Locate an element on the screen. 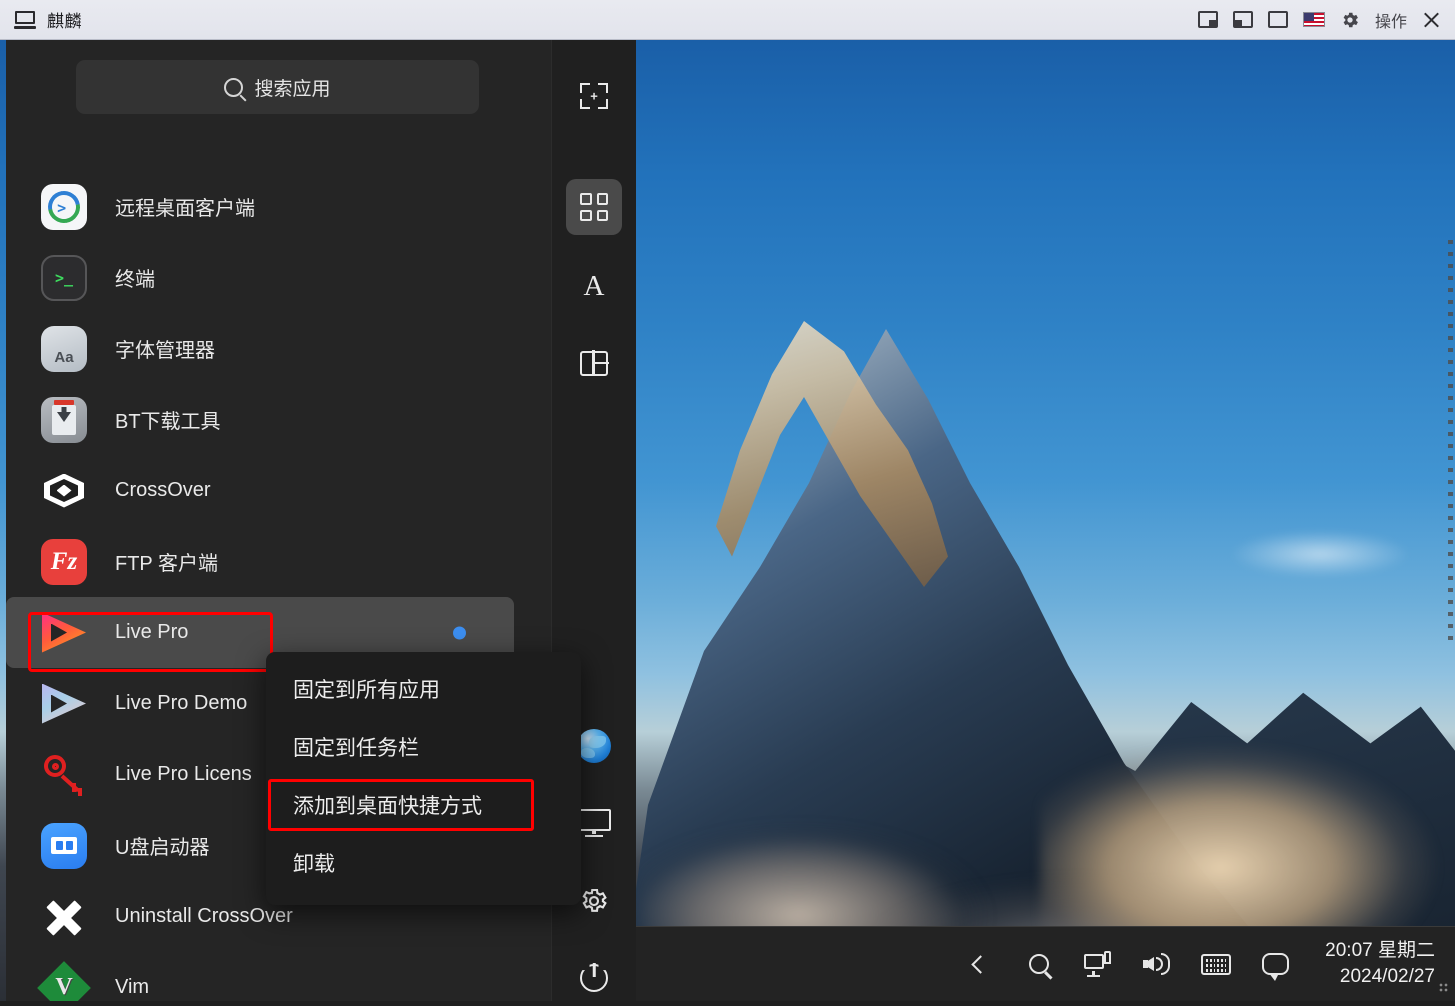  context-menu-item-add-desktop-shortcut: 添加到桌面快捷方式 is located at coordinates (423, 805).